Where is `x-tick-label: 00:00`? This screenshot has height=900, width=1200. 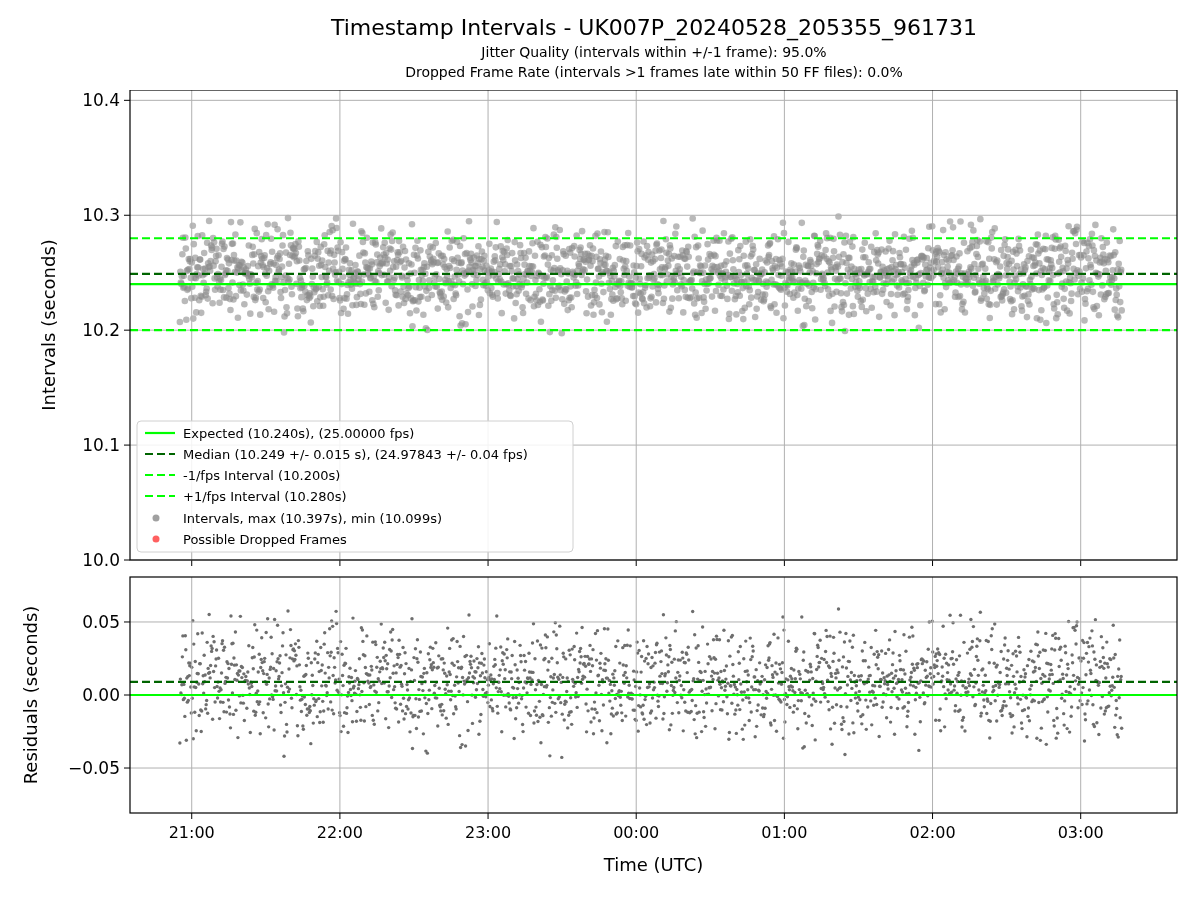
x-tick-label: 00:00 is located at coordinates (636, 832).